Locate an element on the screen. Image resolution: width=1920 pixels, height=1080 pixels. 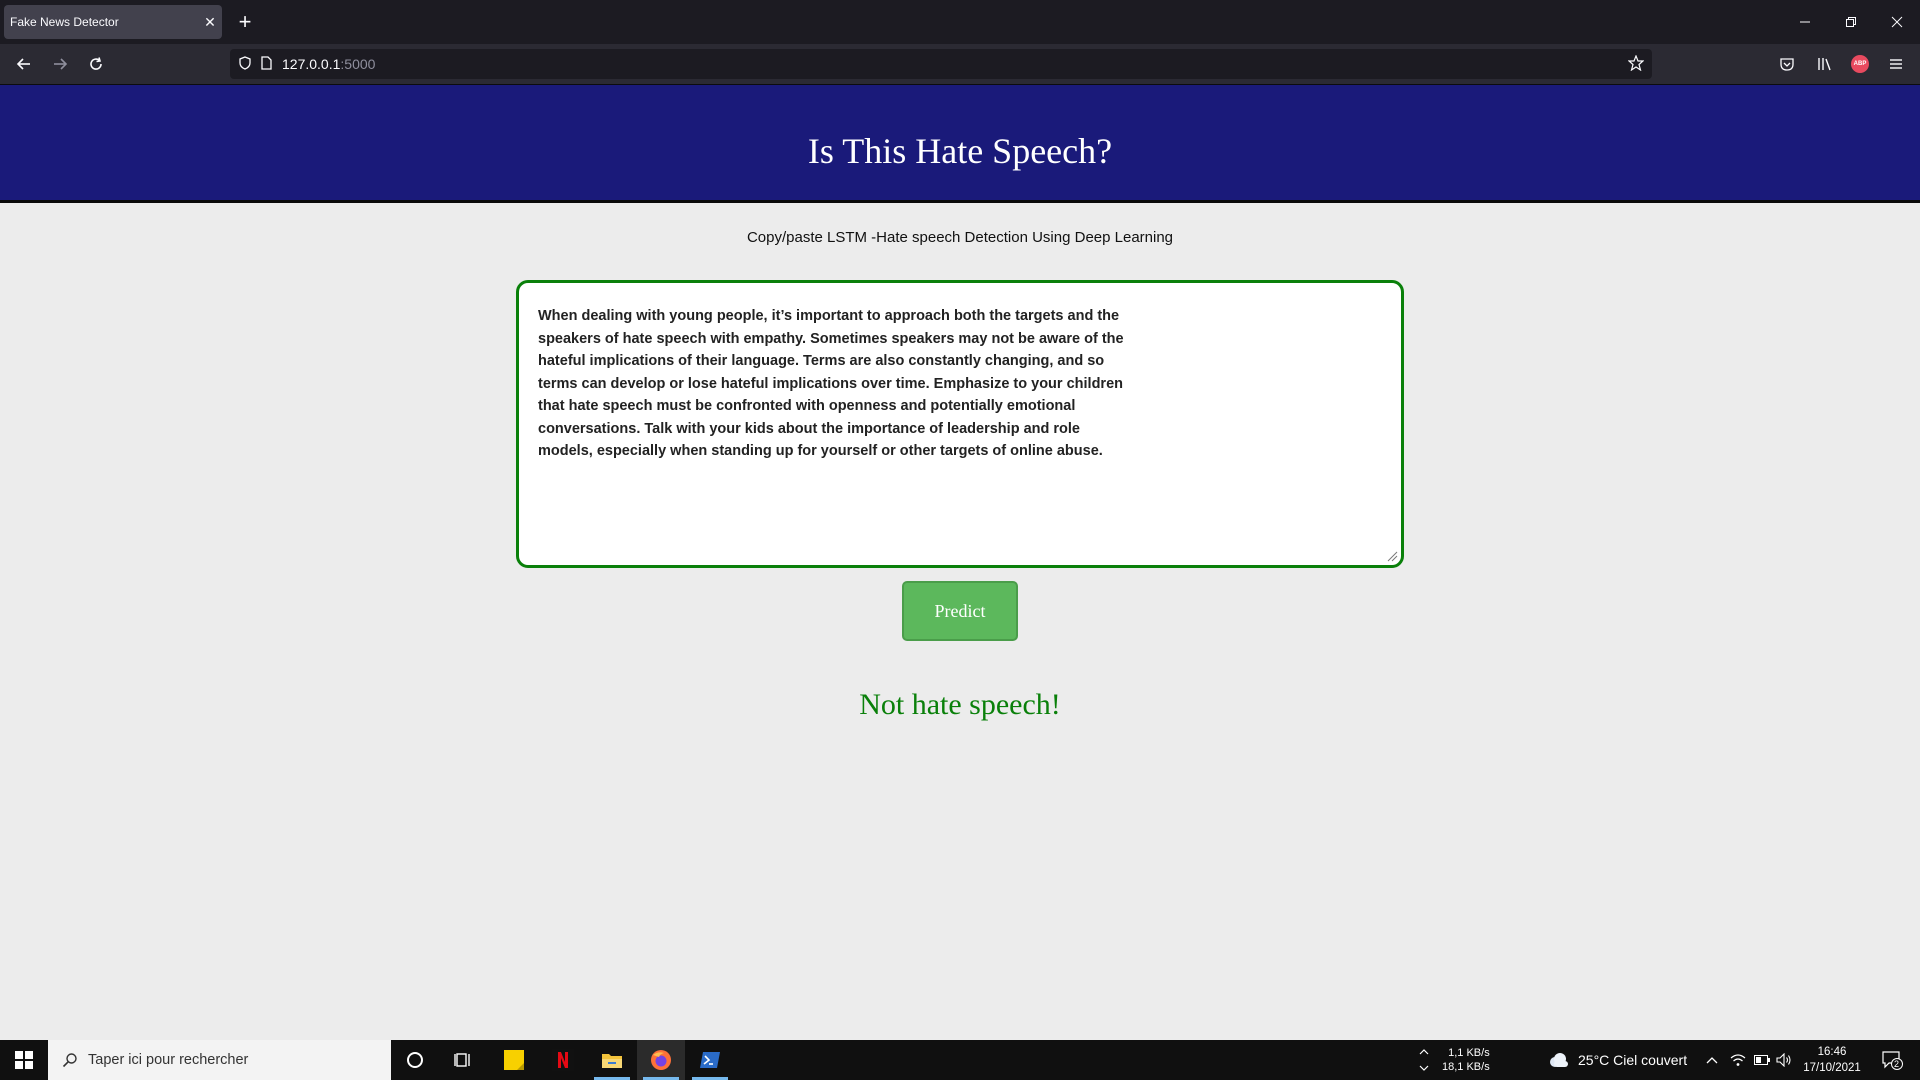
netflix-icon is located at coordinates (563, 1060).